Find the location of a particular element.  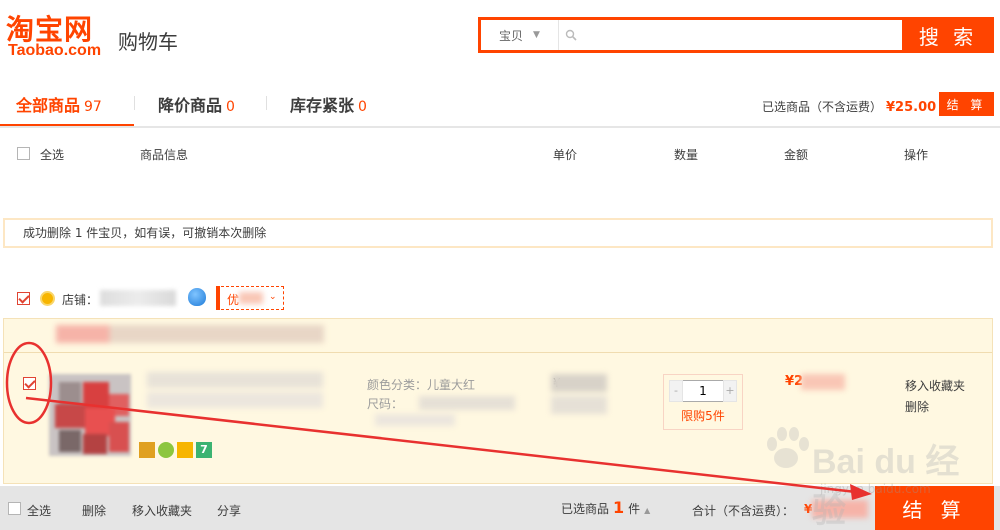

selected-summary-label: 已选商品（不含运费） is located at coordinates (822, 107).